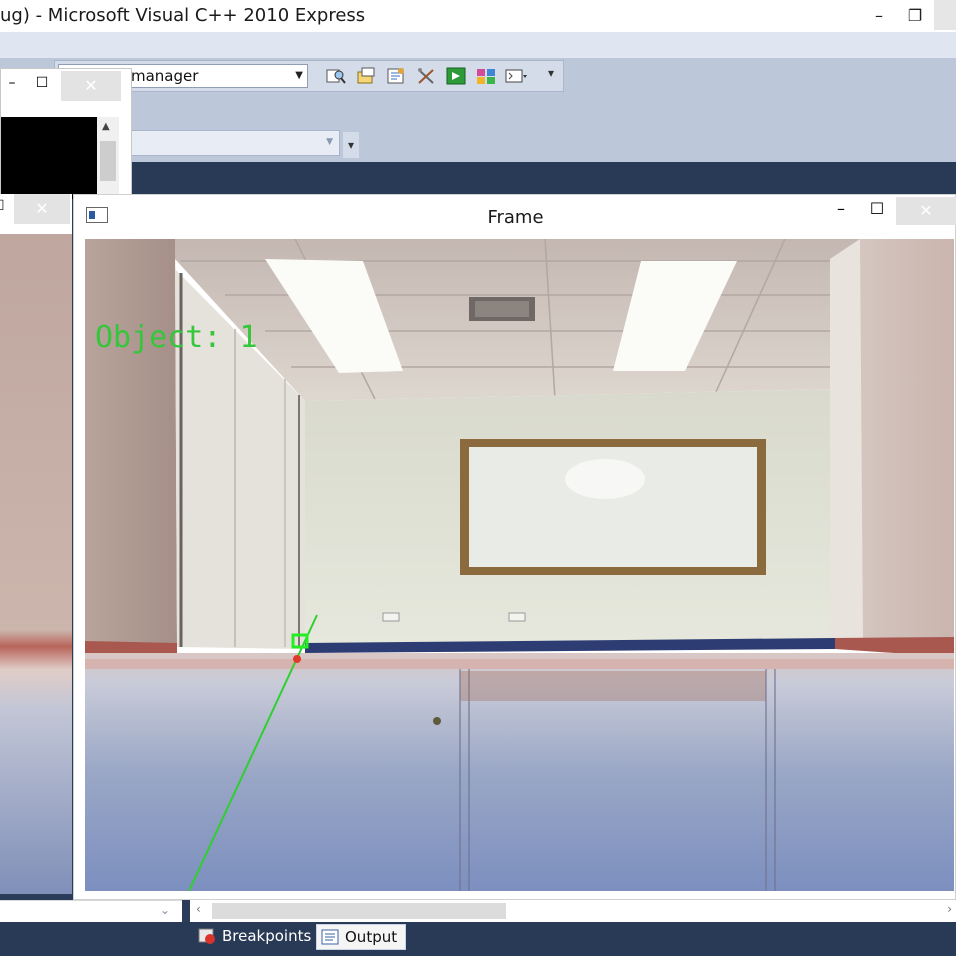 The width and height of the screenshot is (956, 956). What do you see at coordinates (165, 910) in the screenshot?
I see `chevron-down-icon: ⌄` at bounding box center [165, 910].